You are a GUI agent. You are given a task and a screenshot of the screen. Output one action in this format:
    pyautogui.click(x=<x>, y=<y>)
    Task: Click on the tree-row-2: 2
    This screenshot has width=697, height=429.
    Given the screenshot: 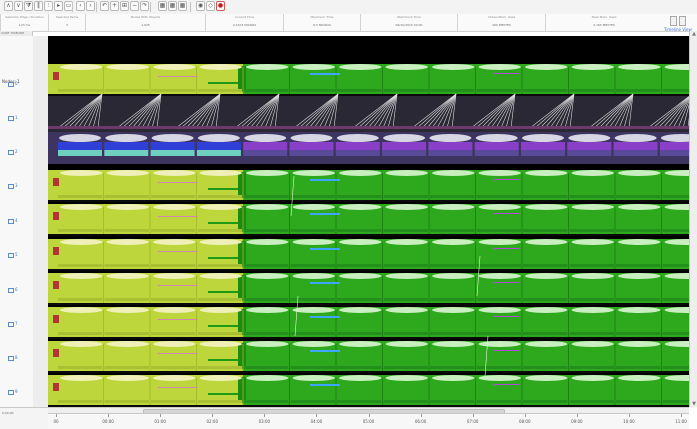 What is the action you would take?
    pyautogui.click(x=13, y=152)
    